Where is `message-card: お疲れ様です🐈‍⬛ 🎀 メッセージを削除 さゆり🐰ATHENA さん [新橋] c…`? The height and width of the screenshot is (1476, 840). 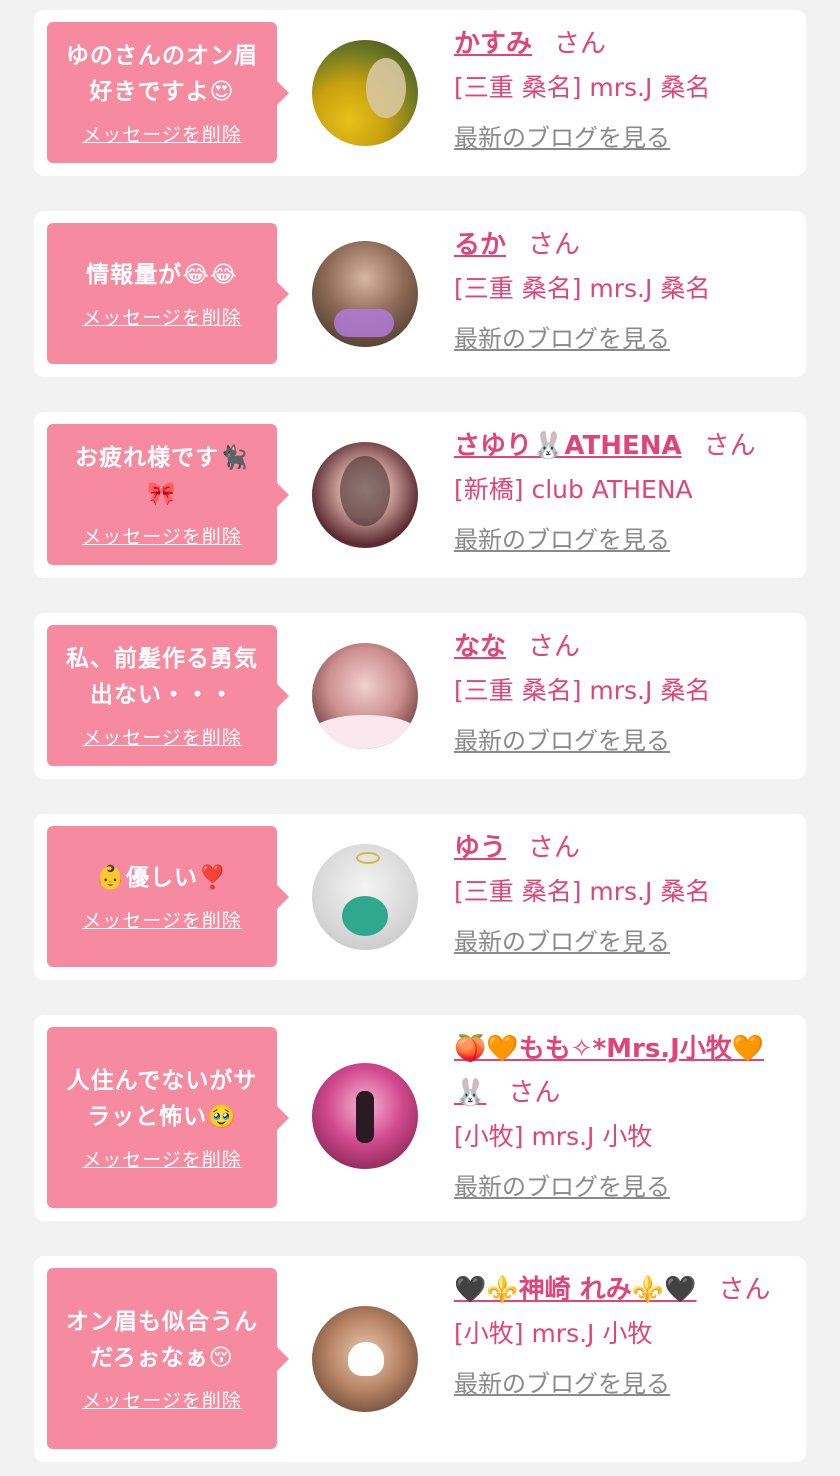 message-card: お疲れ様です🐈‍⬛ 🎀 メッセージを削除 さゆり🐰ATHENA さん [新橋] c… is located at coordinates (420, 495).